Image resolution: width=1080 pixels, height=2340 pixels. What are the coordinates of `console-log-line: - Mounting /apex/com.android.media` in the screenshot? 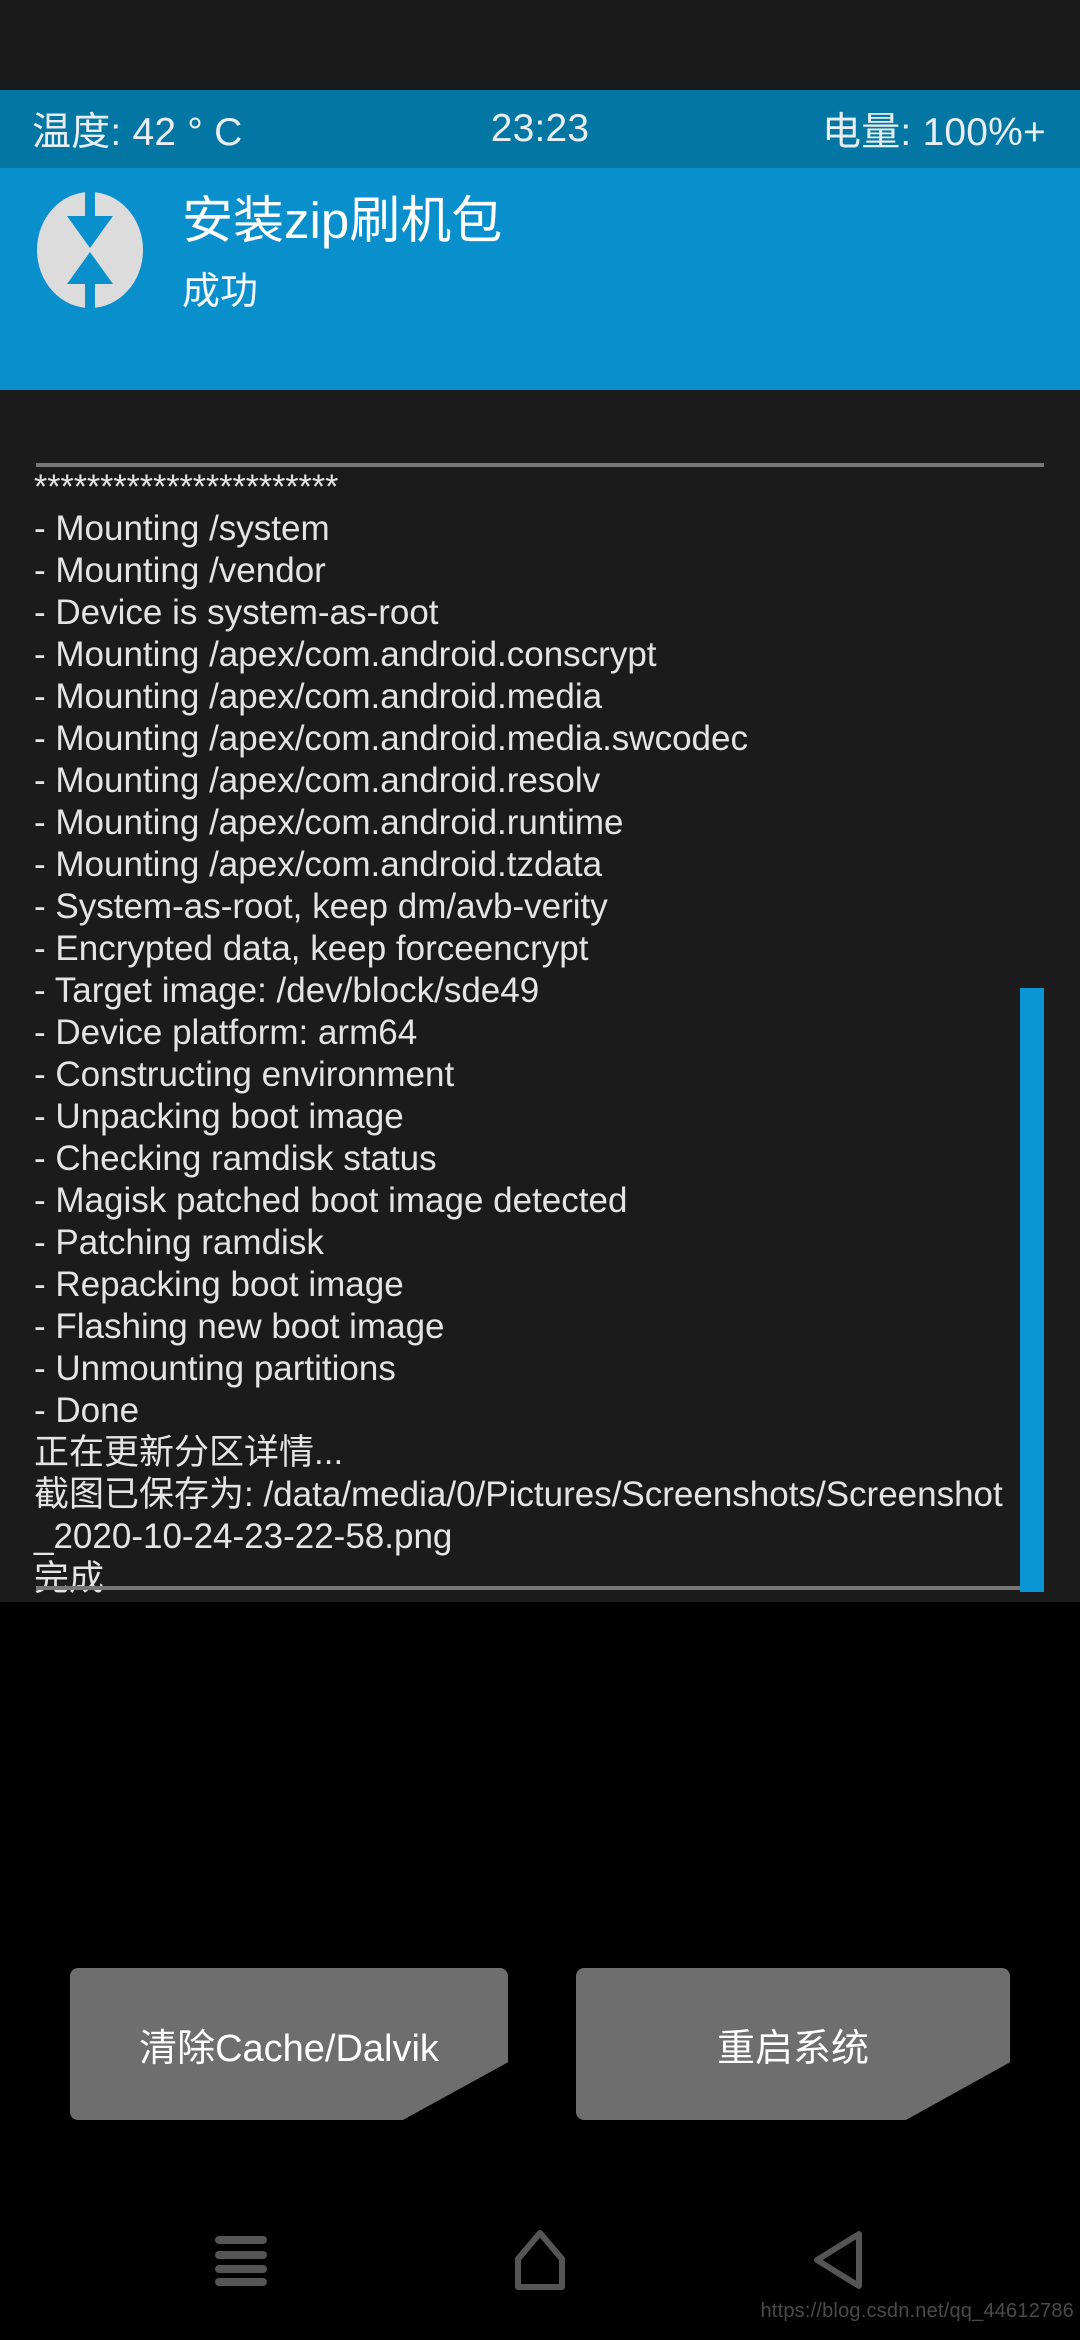 It's located at (318, 696).